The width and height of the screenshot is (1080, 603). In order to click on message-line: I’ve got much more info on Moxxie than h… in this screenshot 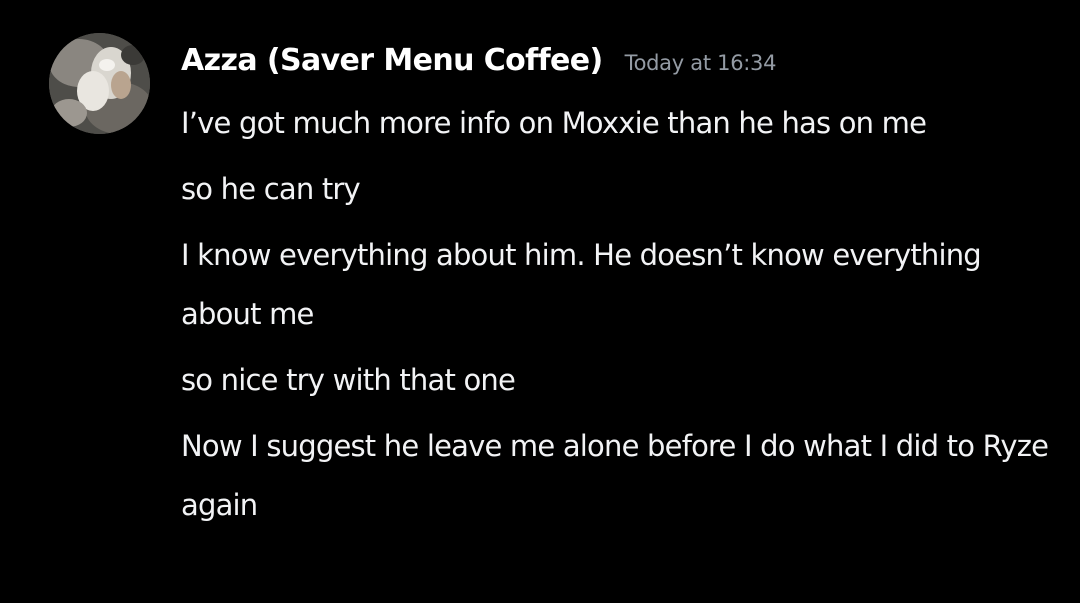, I will do `click(621, 123)`.